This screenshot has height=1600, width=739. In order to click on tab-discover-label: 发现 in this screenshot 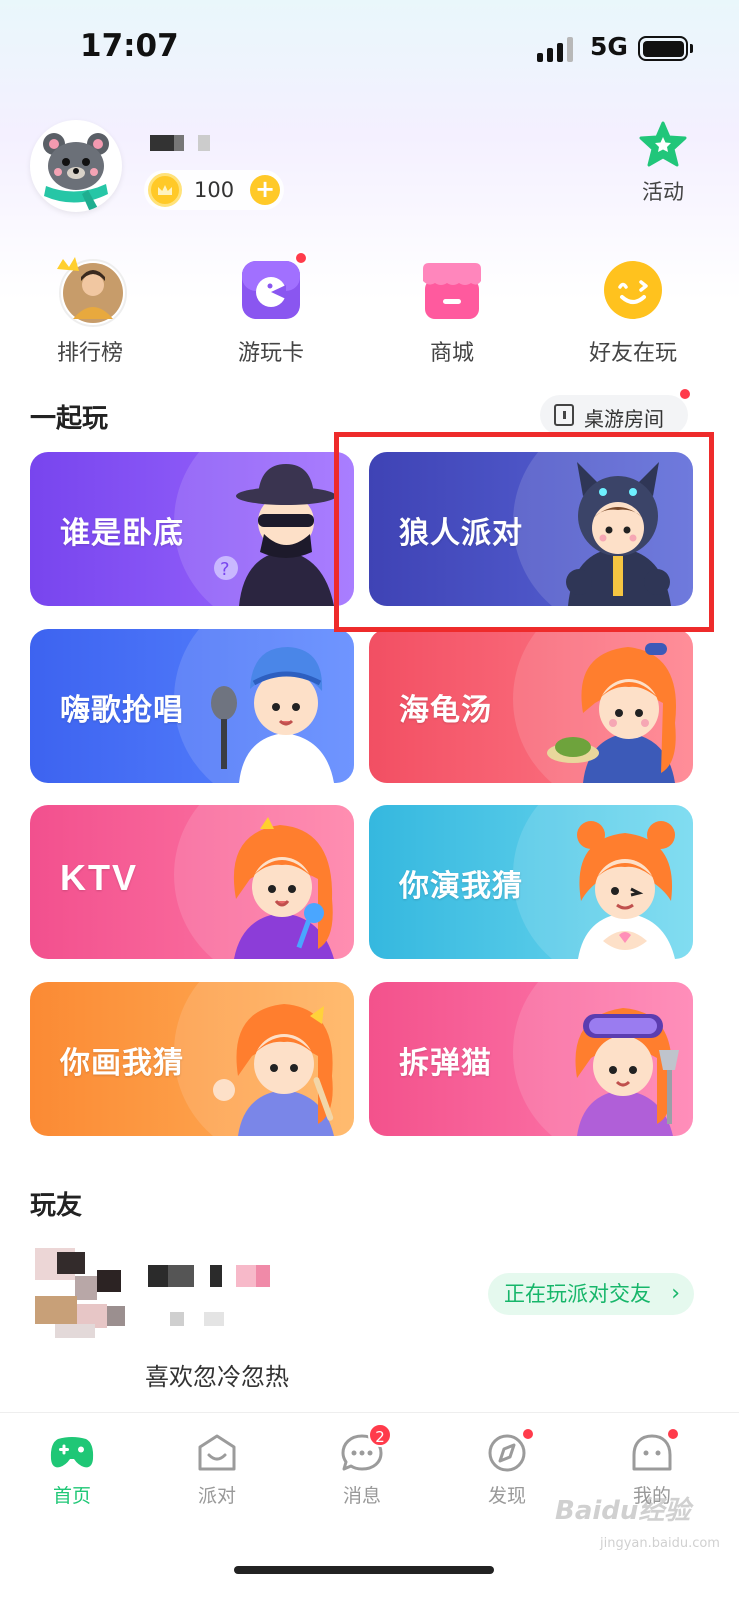, I will do `click(506, 1496)`.